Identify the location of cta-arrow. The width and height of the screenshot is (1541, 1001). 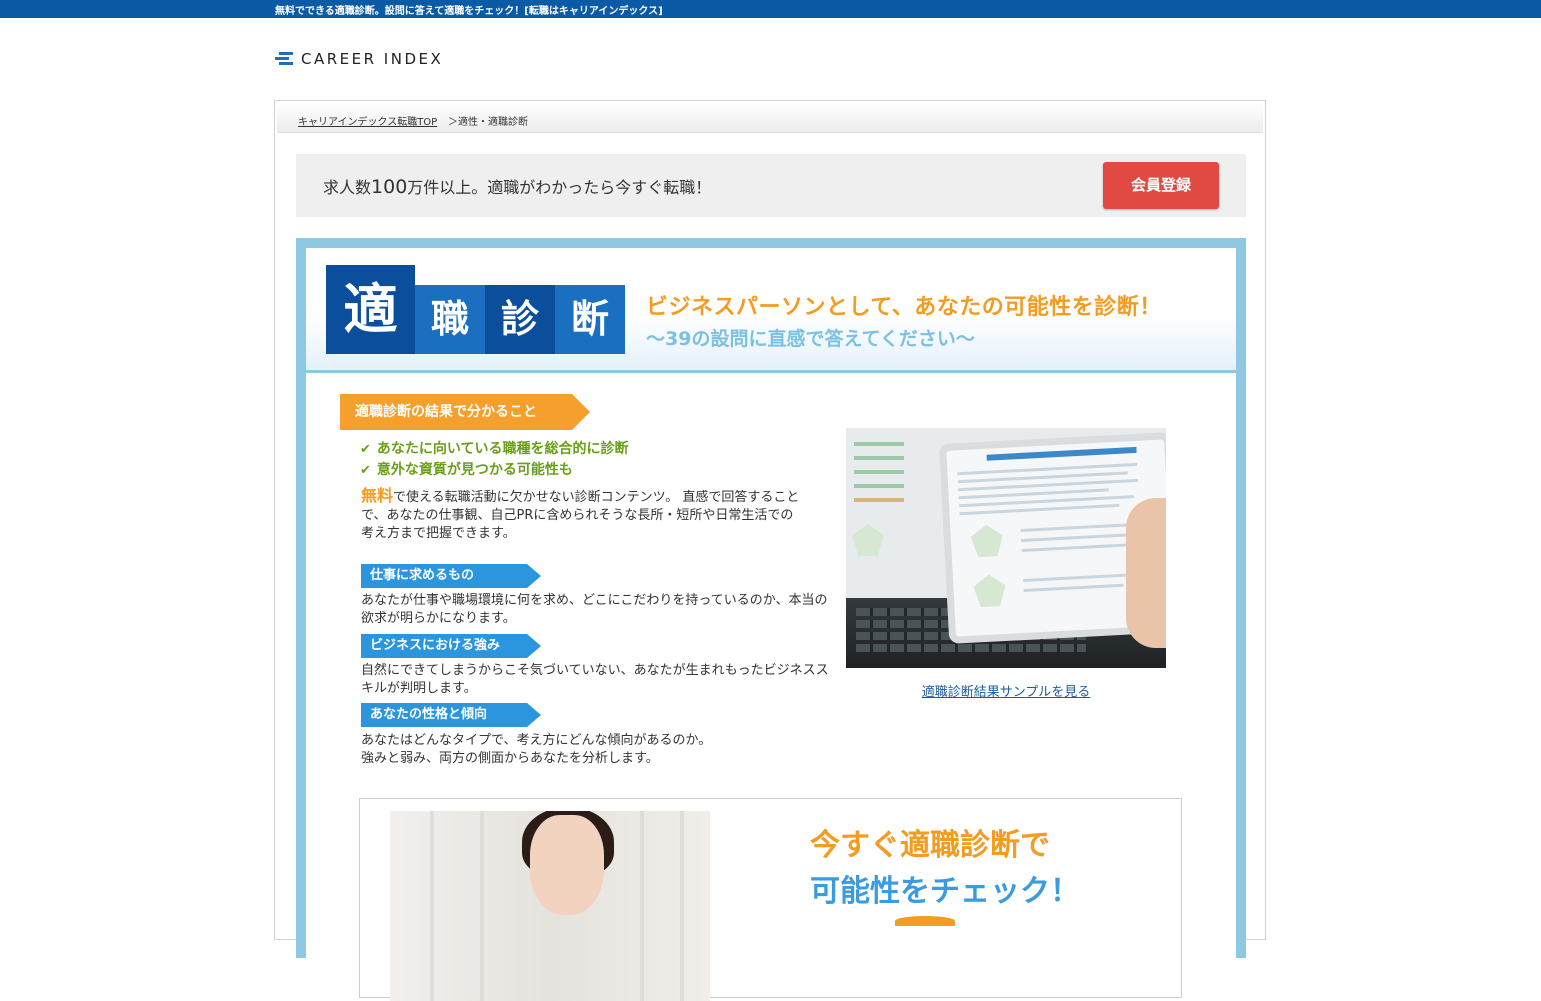
(925, 921).